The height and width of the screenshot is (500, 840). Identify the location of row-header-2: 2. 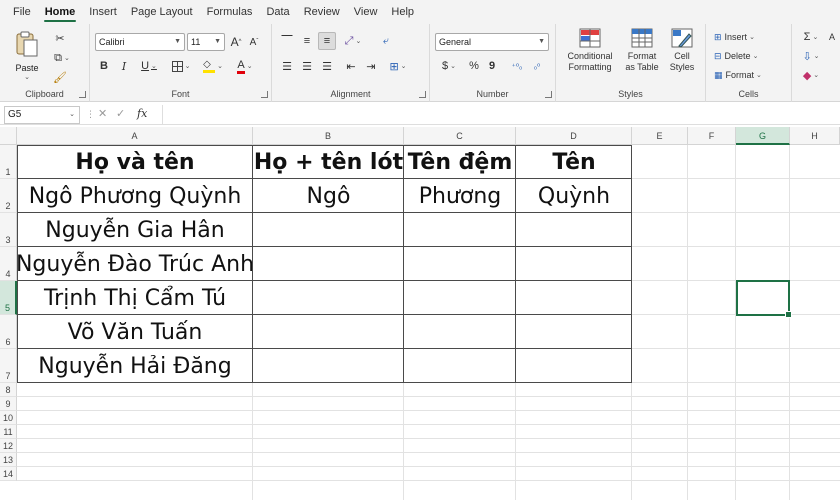
(8, 196).